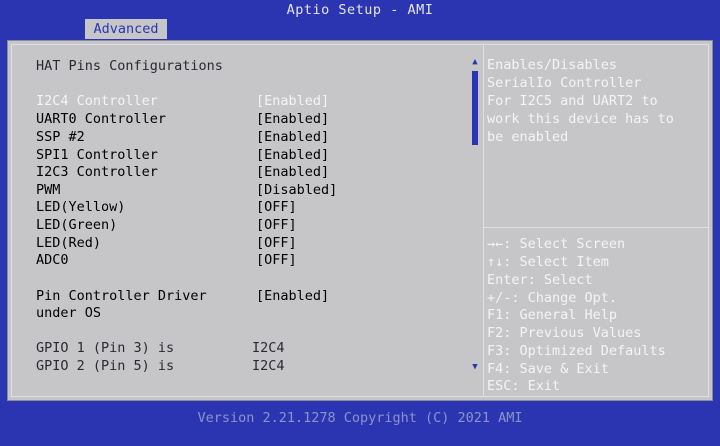  Describe the element at coordinates (580, 119) in the screenshot. I see `help-text-line: work this device has to` at that location.